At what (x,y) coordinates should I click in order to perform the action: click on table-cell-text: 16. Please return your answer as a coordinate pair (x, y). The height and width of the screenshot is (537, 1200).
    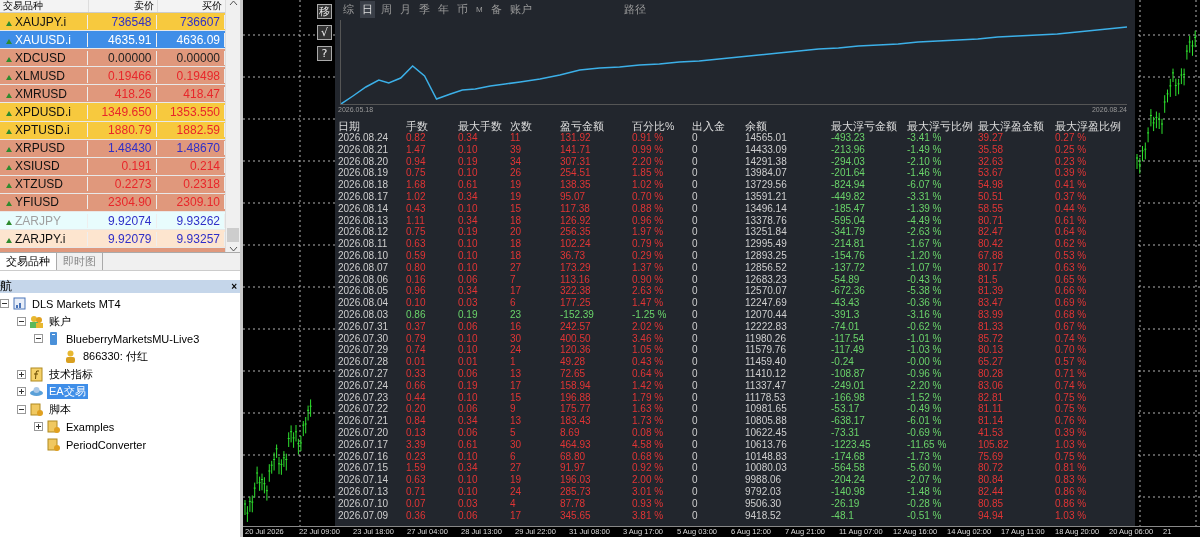
    Looking at the image, I should click on (516, 326).